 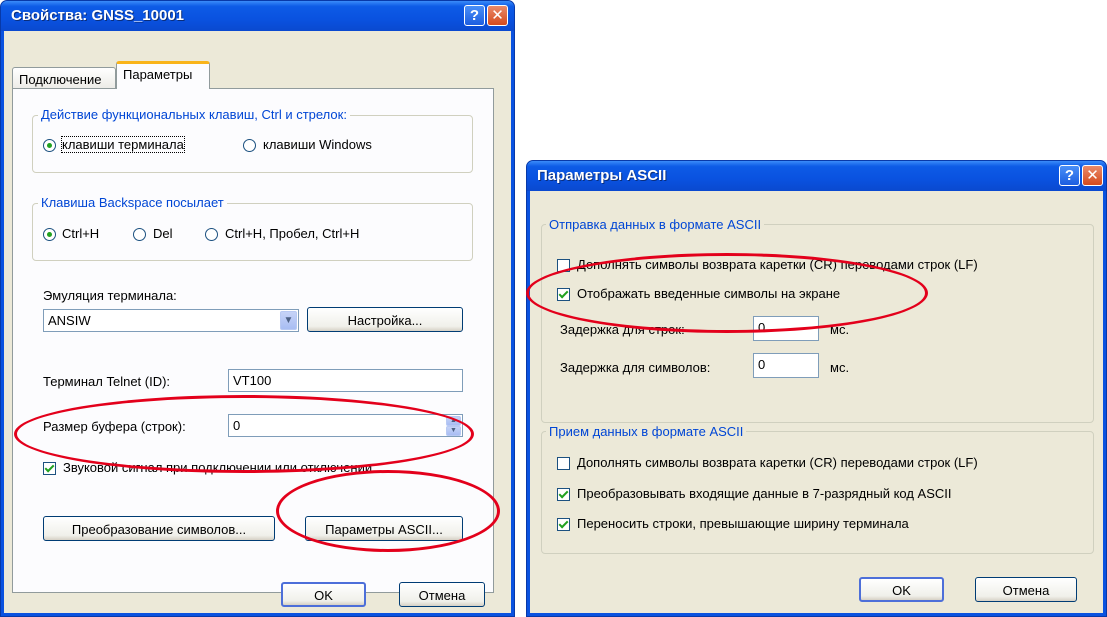 What do you see at coordinates (1026, 589) in the screenshot?
I see `ascii-cancel-button: Отмена` at bounding box center [1026, 589].